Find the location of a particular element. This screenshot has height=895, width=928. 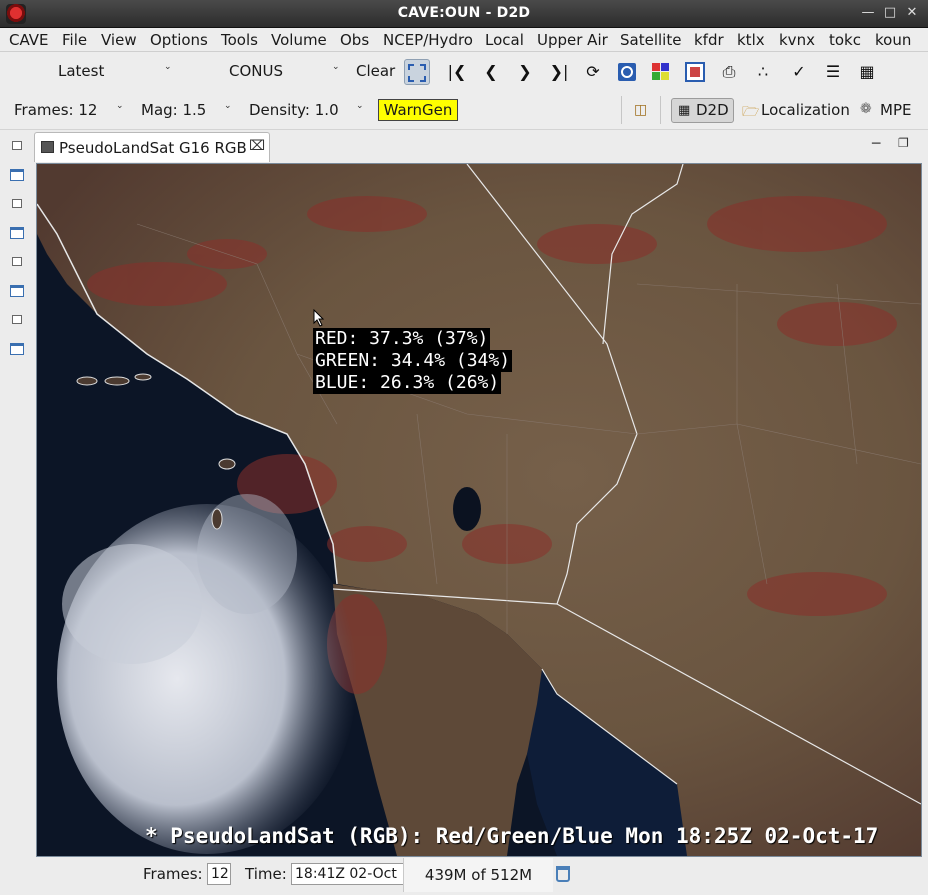

tab-label: PseudoLandSat G16 RGB is located at coordinates (153, 148).